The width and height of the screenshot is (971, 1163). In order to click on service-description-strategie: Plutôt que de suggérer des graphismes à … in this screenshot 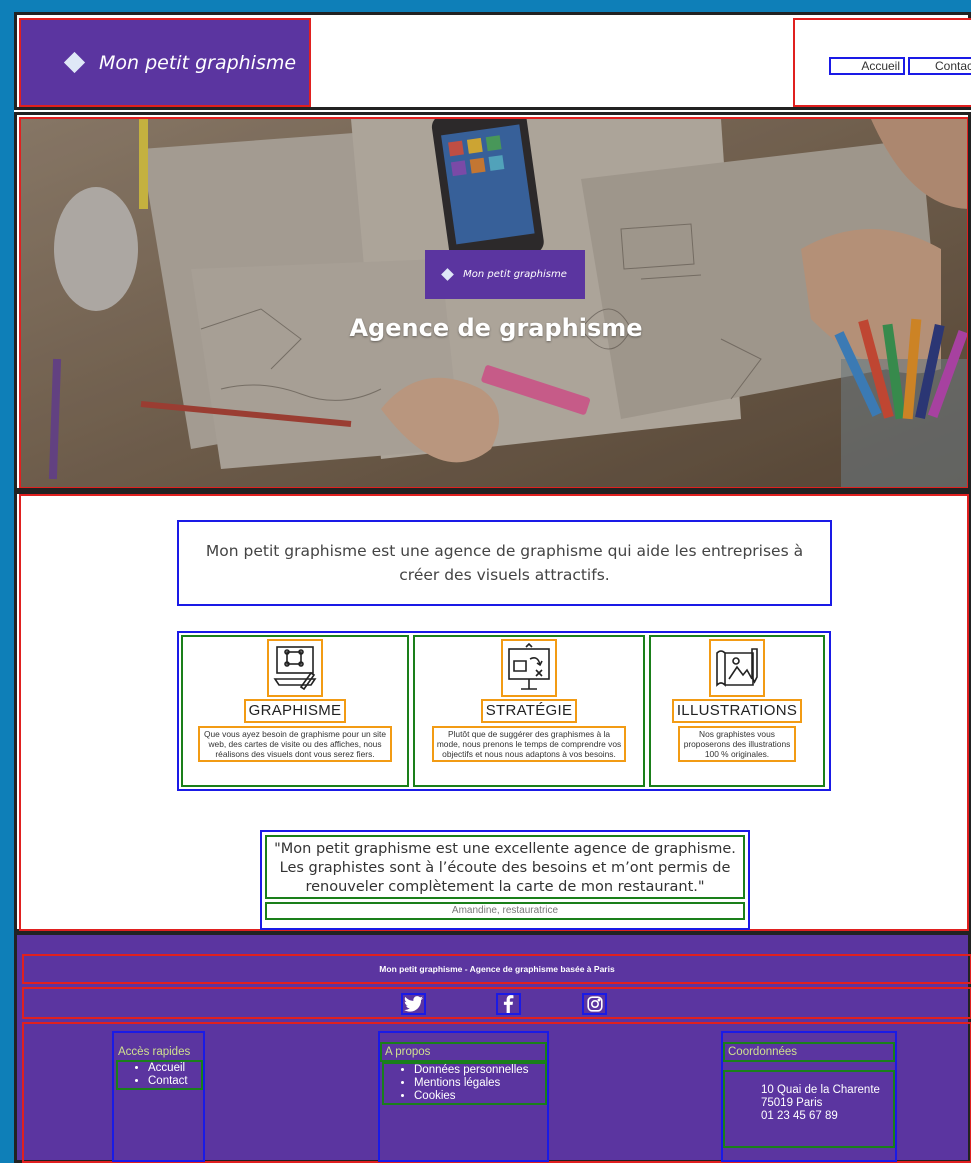, I will do `click(529, 744)`.